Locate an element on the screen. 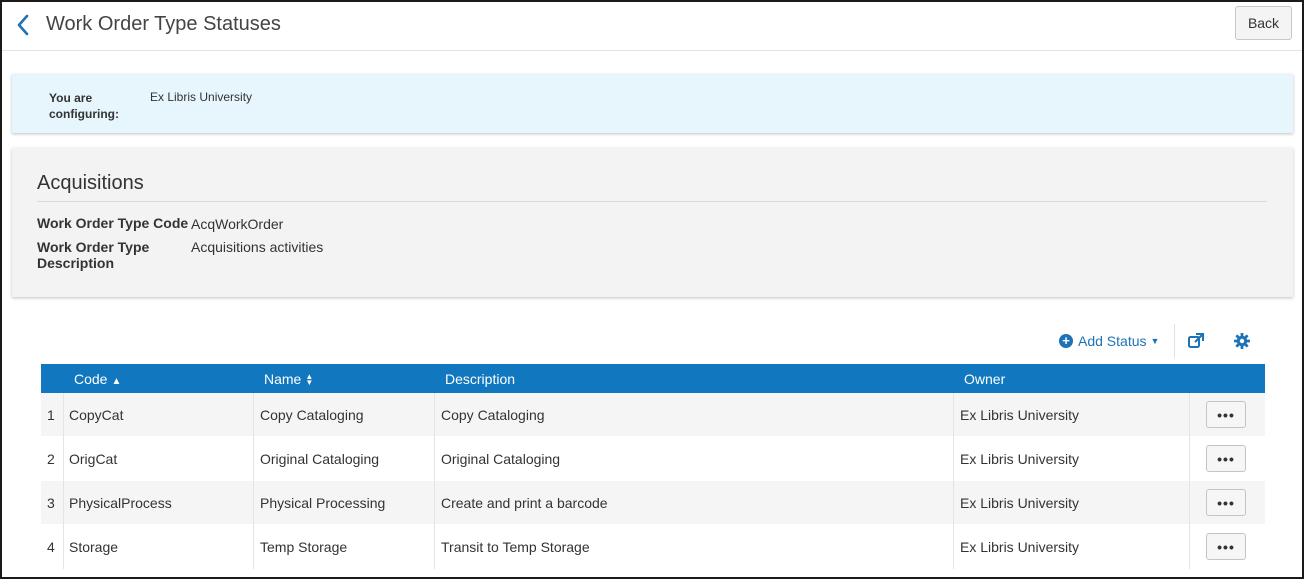  configuring-value: Ex Libris University is located at coordinates (201, 97).